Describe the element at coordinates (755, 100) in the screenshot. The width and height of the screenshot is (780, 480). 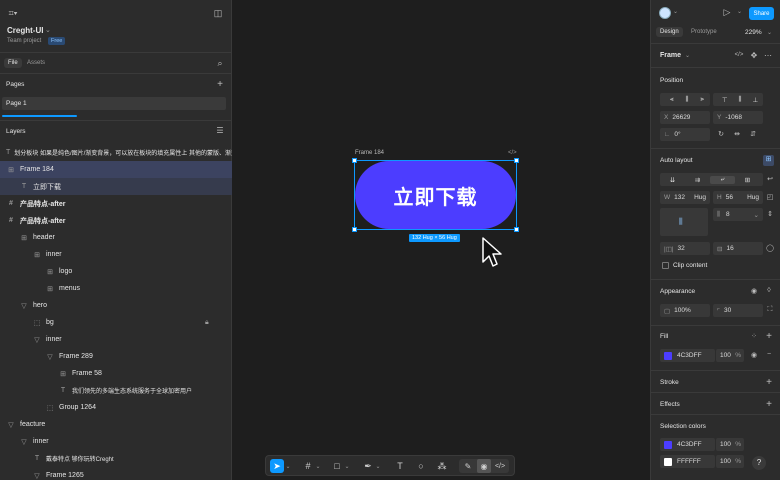
I see `align-bottom-icon: ⊥` at that location.